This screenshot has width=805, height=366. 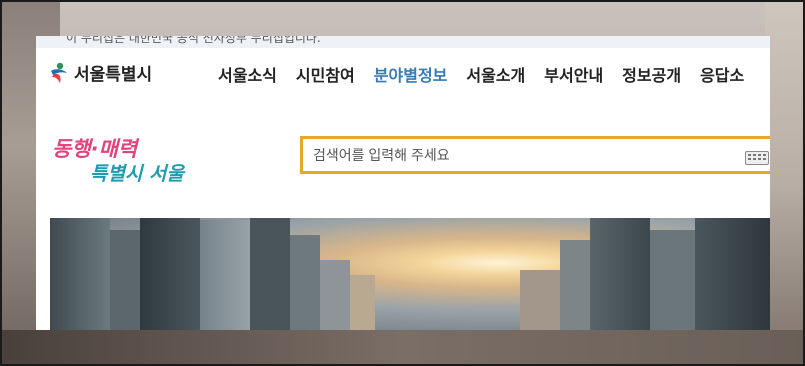 What do you see at coordinates (403, 42) in the screenshot?
I see `gov-banner: 이 누리집은 대한민국 공식 전자정부 누리집입니다.` at bounding box center [403, 42].